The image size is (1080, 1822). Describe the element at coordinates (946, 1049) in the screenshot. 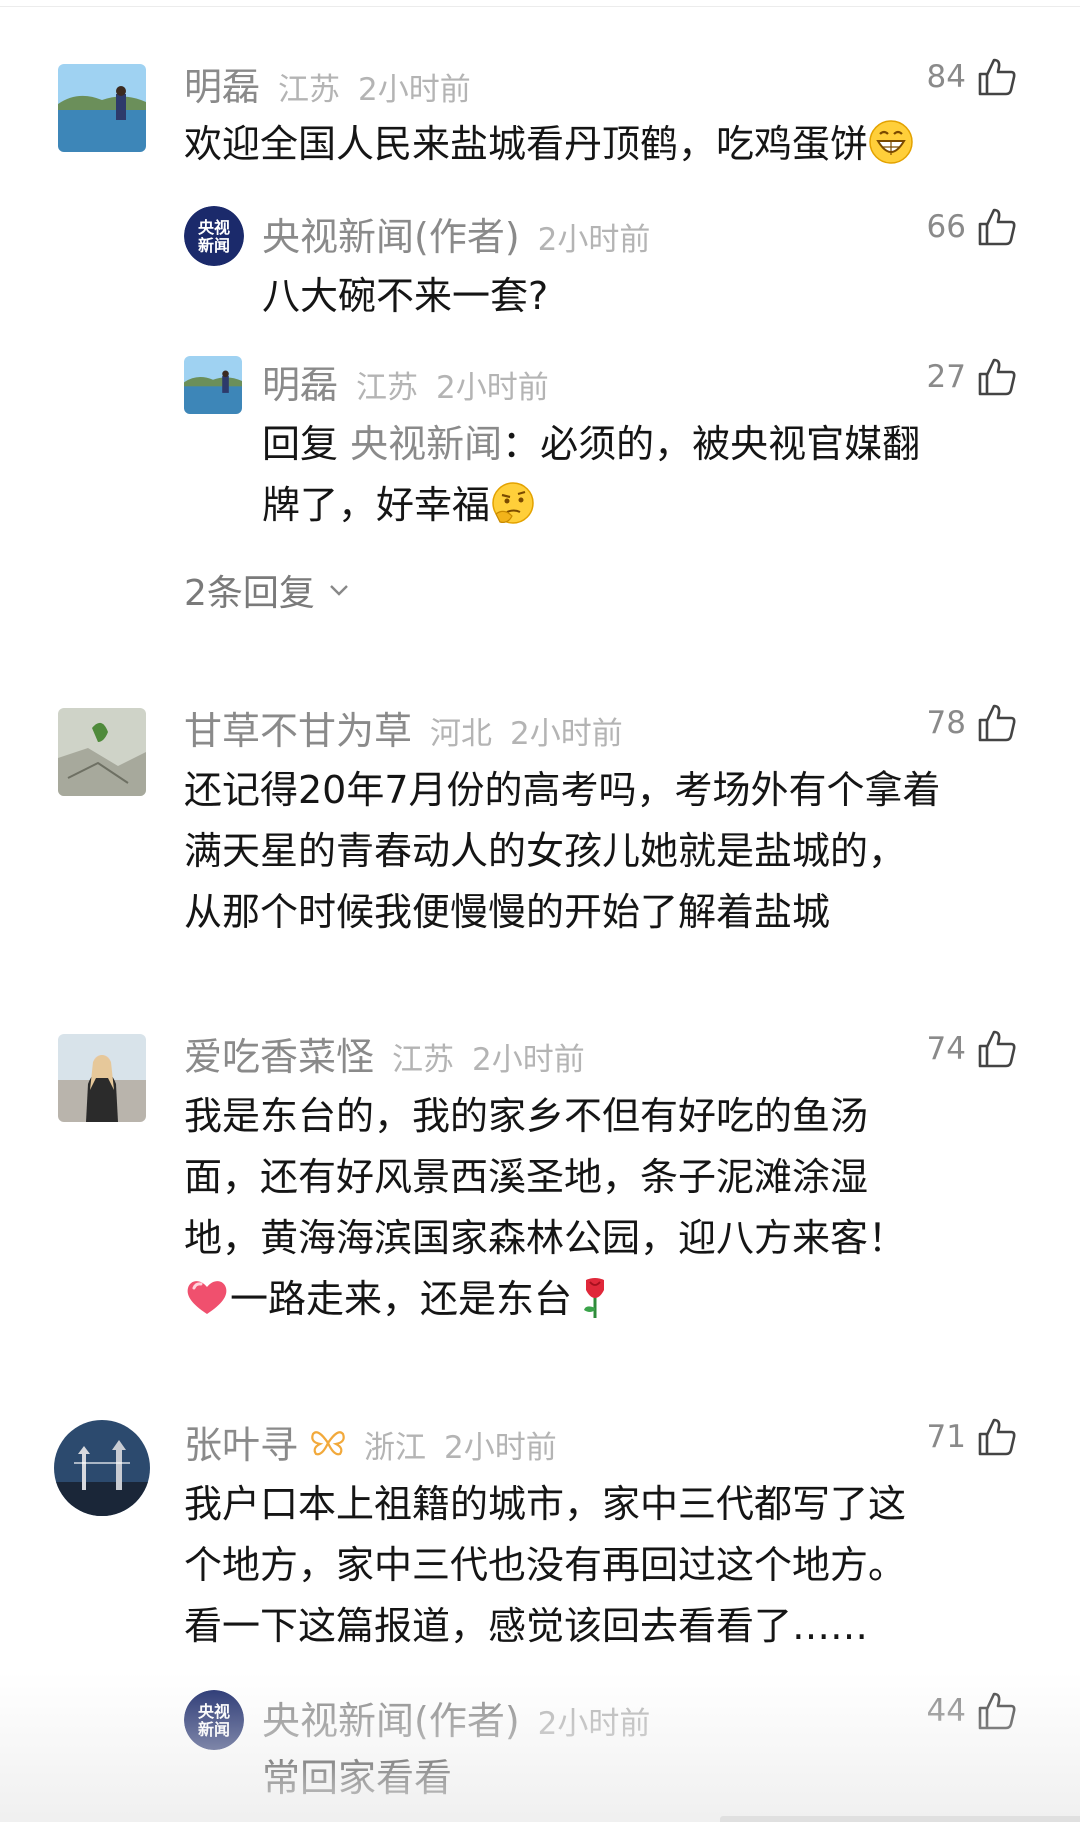

I see `like-count: 74` at that location.